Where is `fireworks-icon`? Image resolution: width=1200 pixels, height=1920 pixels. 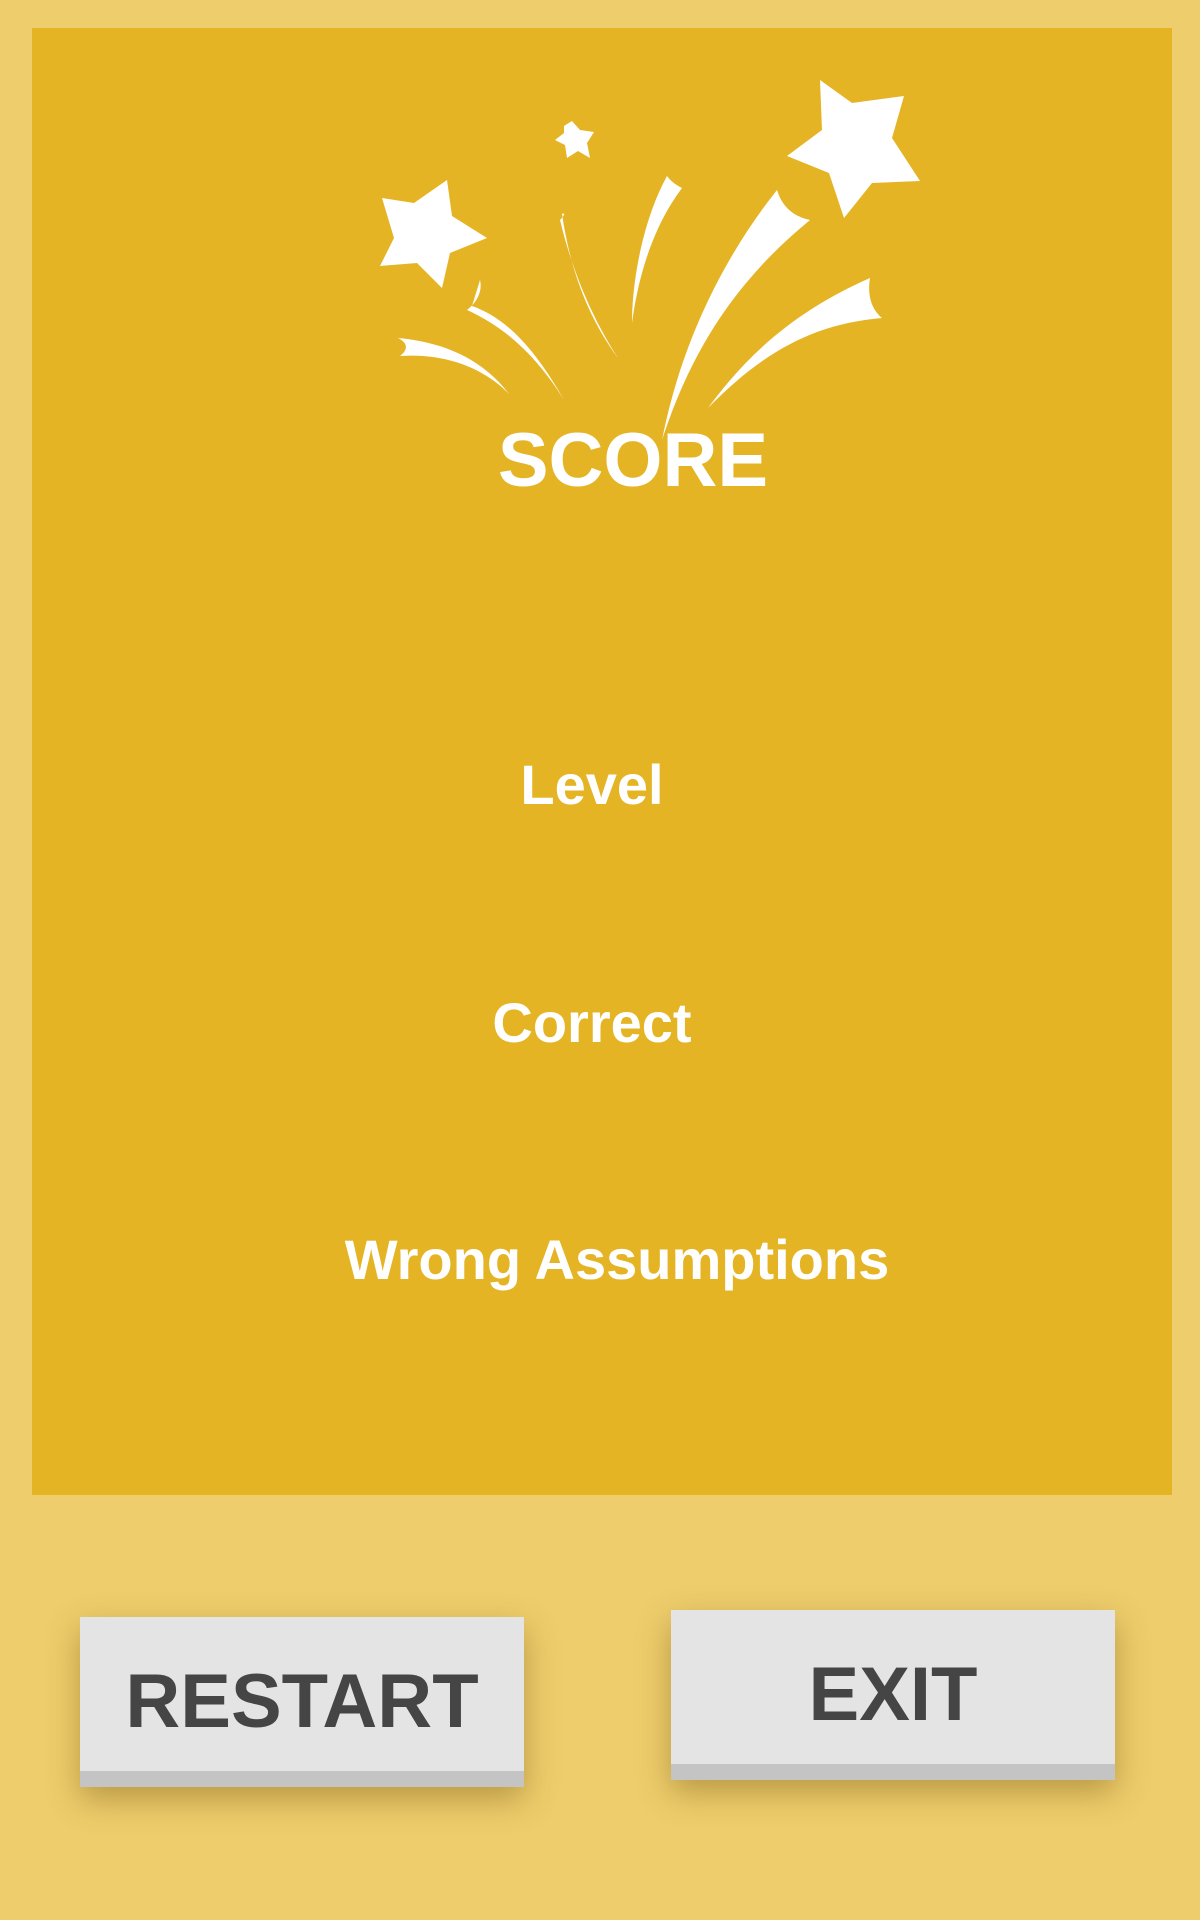 fireworks-icon is located at coordinates (650, 260).